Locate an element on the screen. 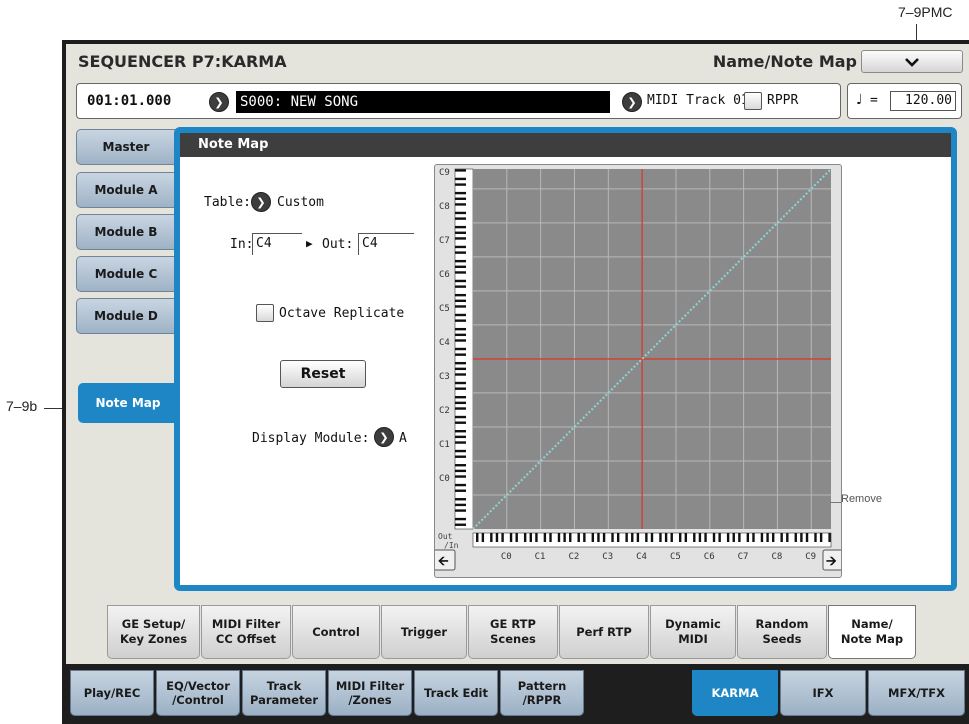 This screenshot has height=724, width=969. mode-tab-mfx-tfx: MFX/TFX is located at coordinates (916, 693).